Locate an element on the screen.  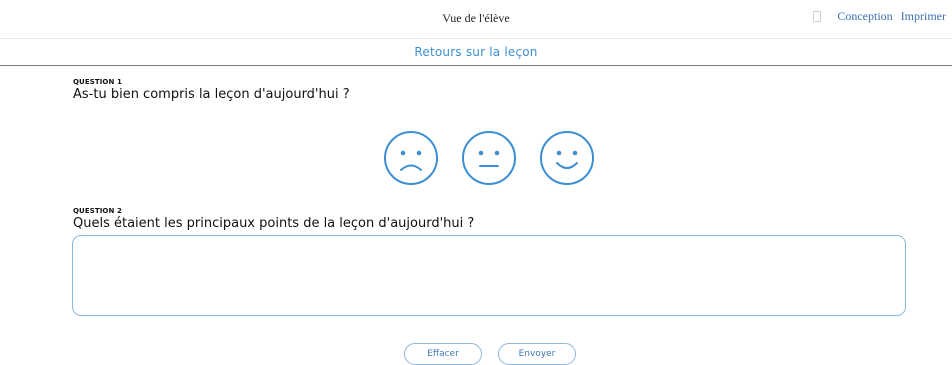
clear-button: Effacer is located at coordinates (443, 354).